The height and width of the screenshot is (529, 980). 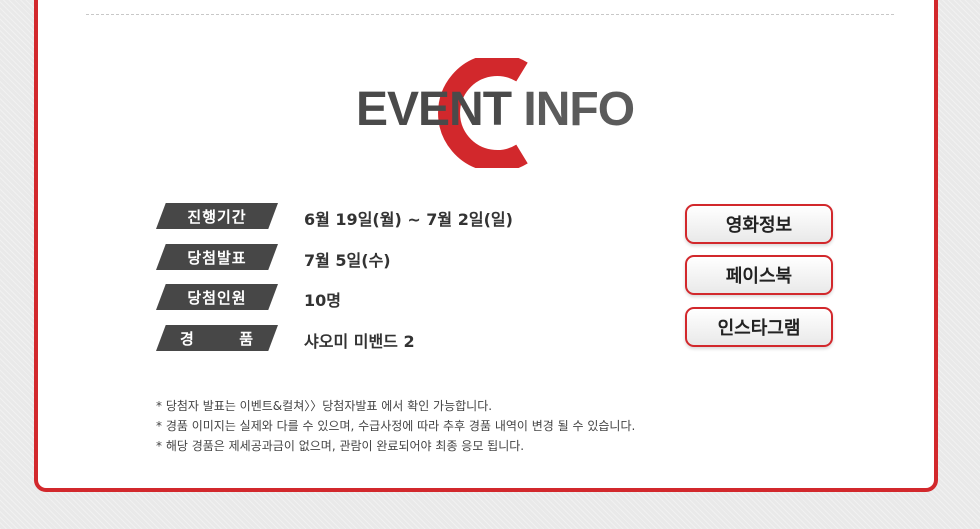 I want to click on logo-word-info: INFO, so click(x=579, y=109).